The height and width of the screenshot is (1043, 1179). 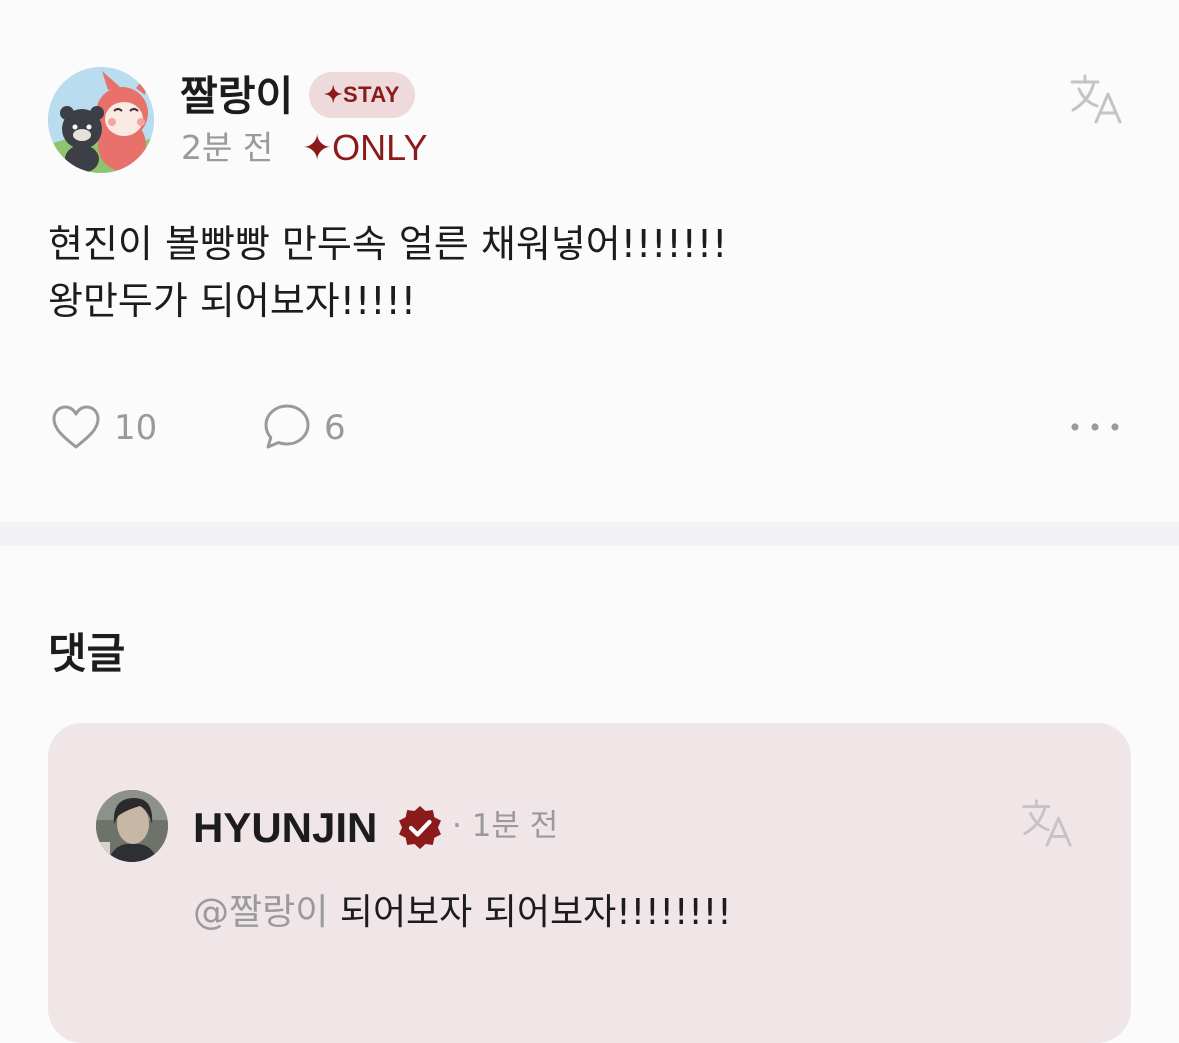 I want to click on more-horizontal-icon, so click(x=1095, y=427).